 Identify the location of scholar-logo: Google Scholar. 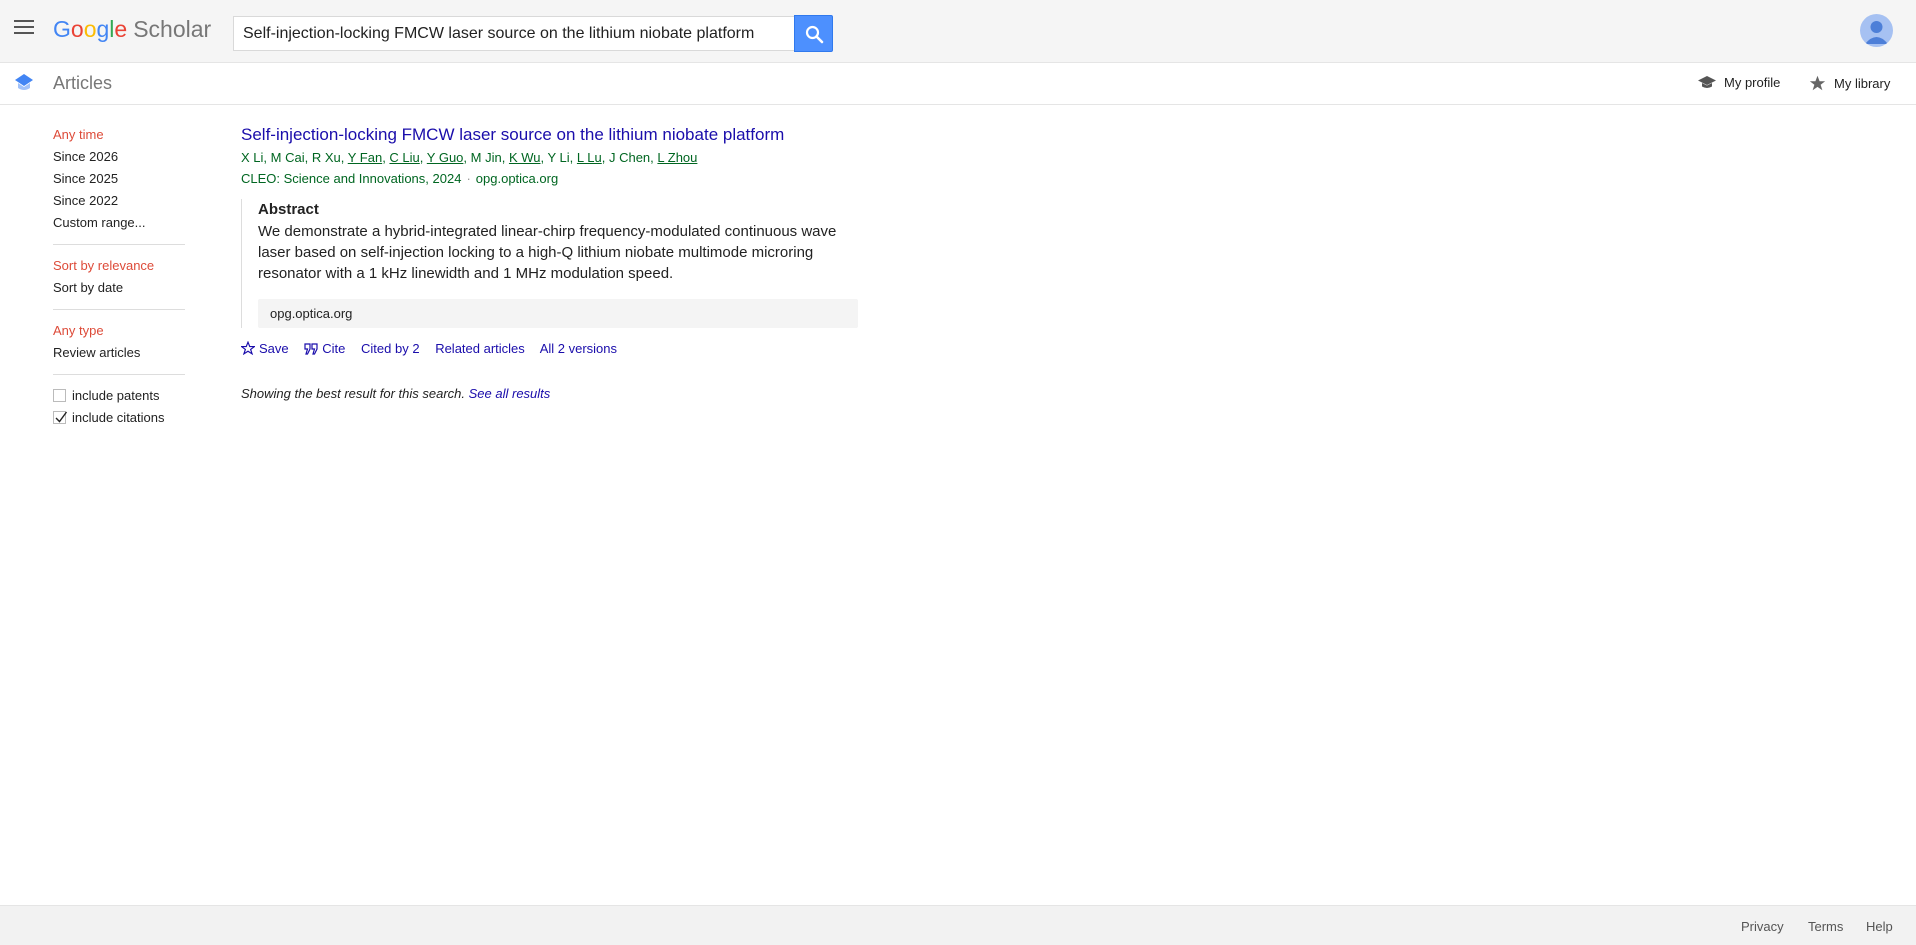
(132, 29).